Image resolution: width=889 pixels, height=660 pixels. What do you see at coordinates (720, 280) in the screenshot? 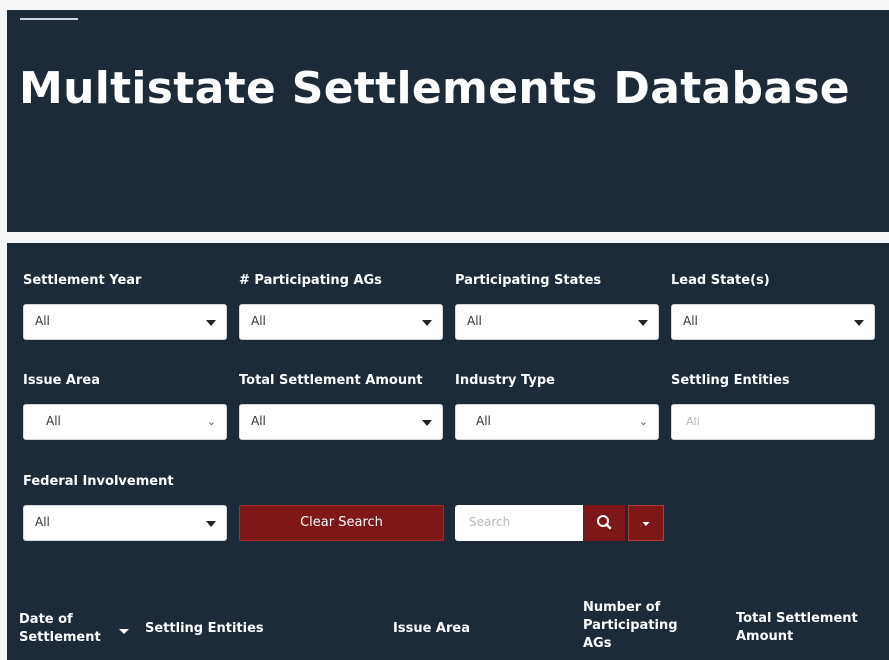
I see `lead-states-label: Lead State(s)` at bounding box center [720, 280].